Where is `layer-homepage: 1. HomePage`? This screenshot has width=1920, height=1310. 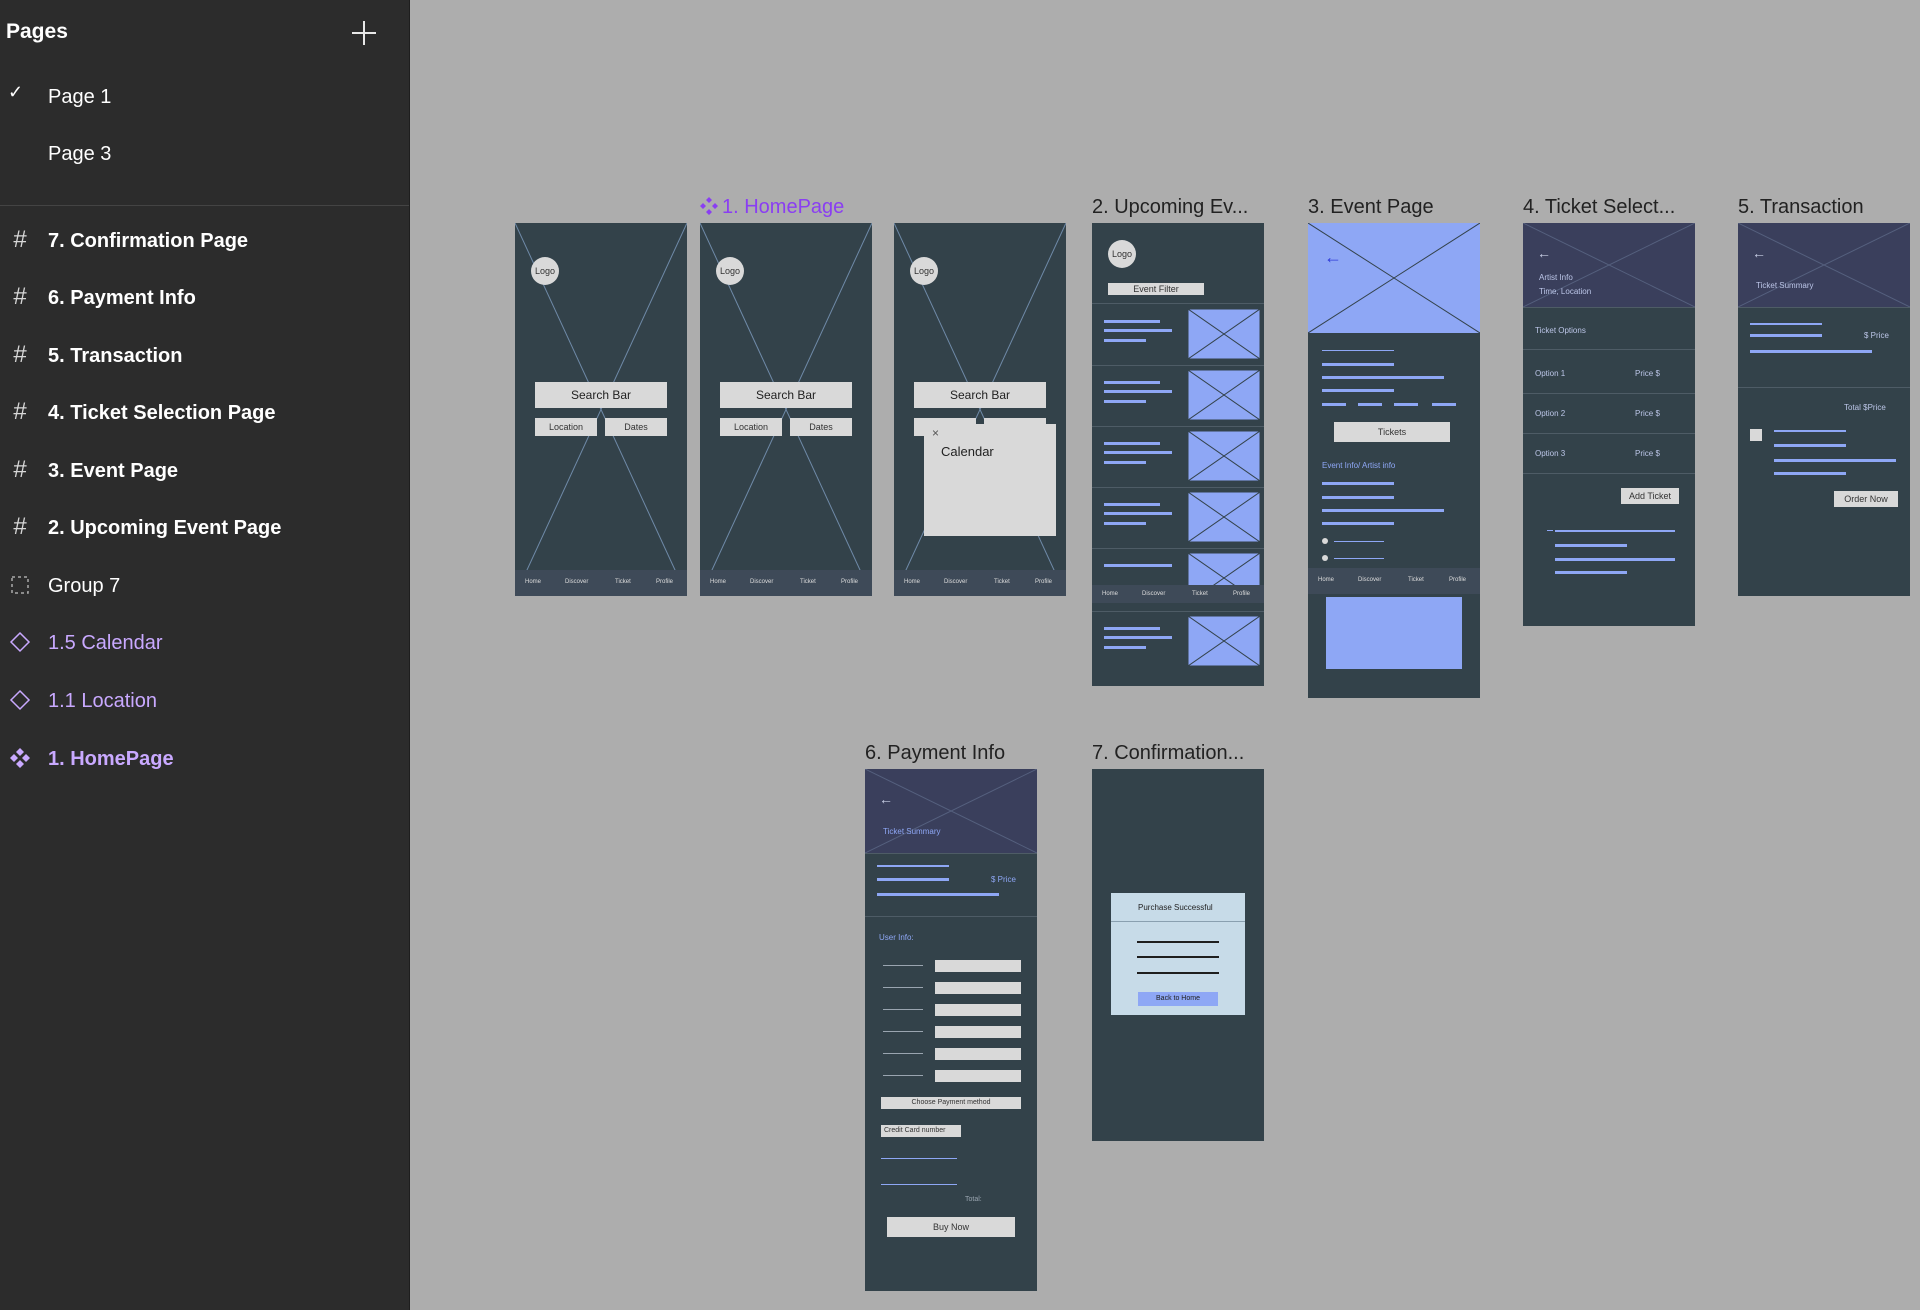 layer-homepage: 1. HomePage is located at coordinates (204, 762).